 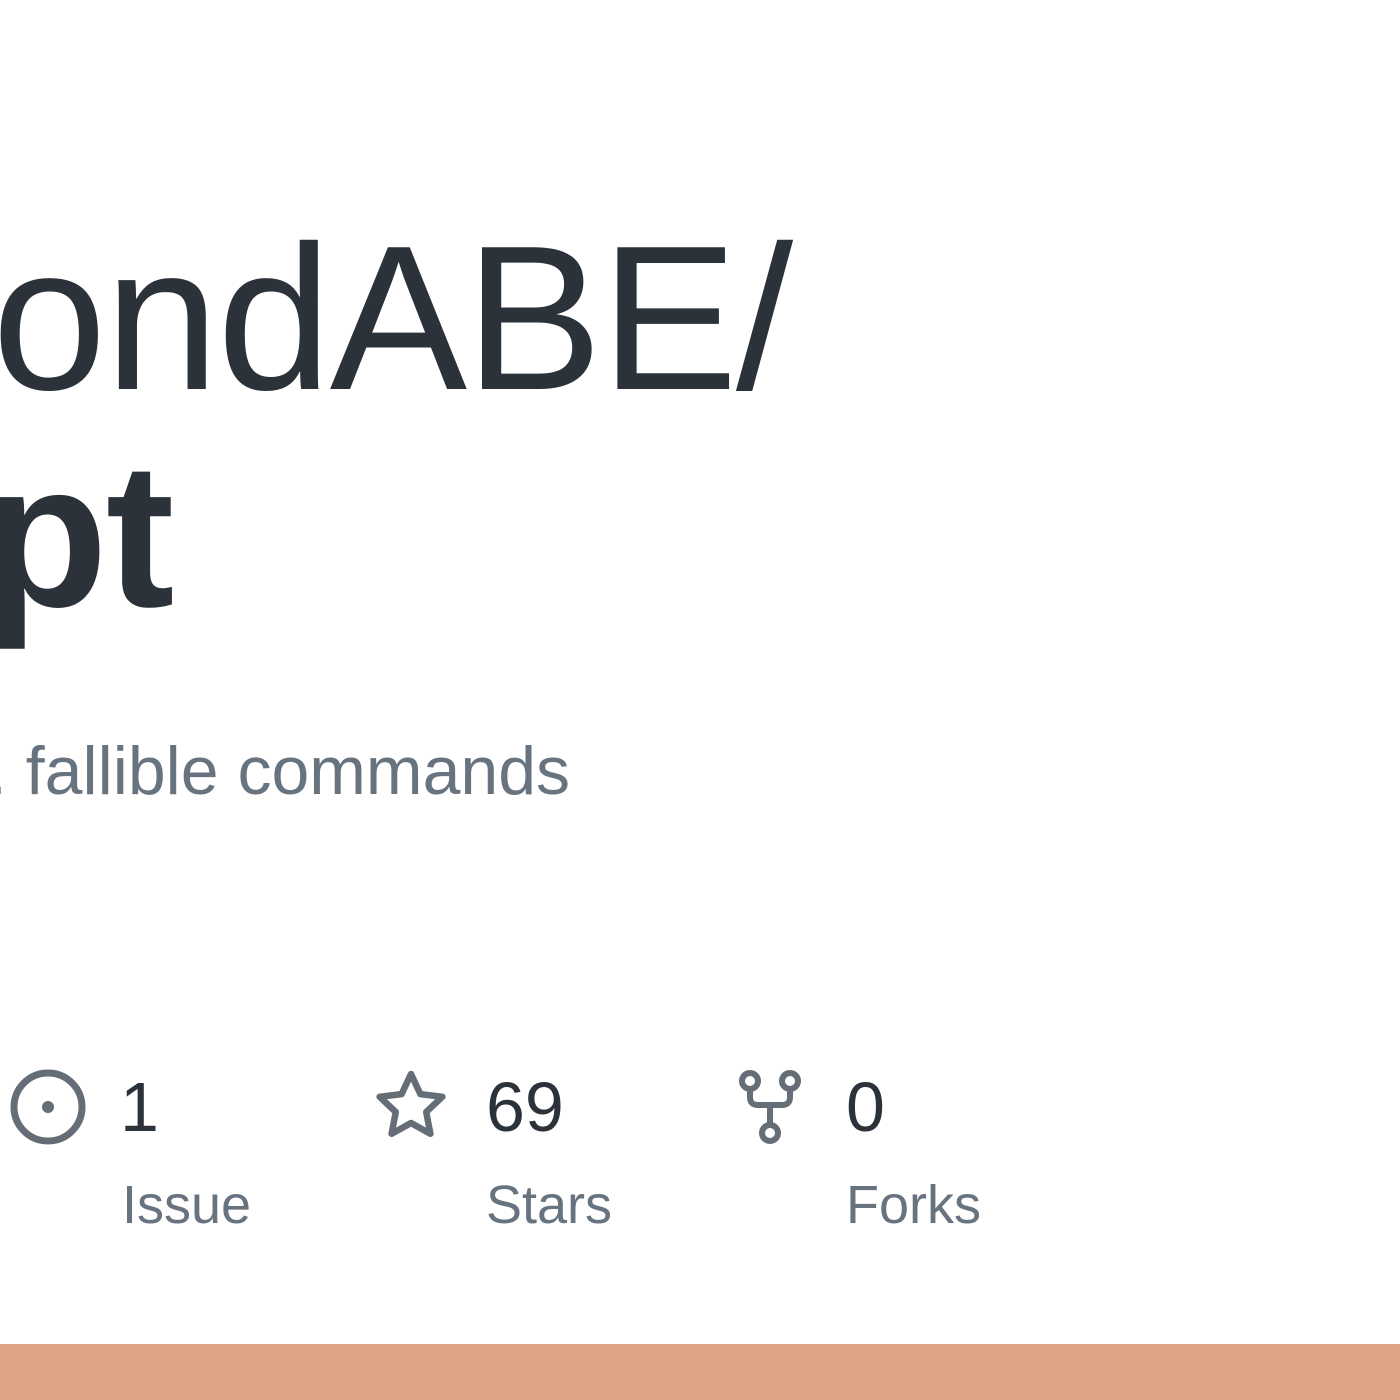 What do you see at coordinates (285, 771) in the screenshot?
I see `repo-description: . fallible commands` at bounding box center [285, 771].